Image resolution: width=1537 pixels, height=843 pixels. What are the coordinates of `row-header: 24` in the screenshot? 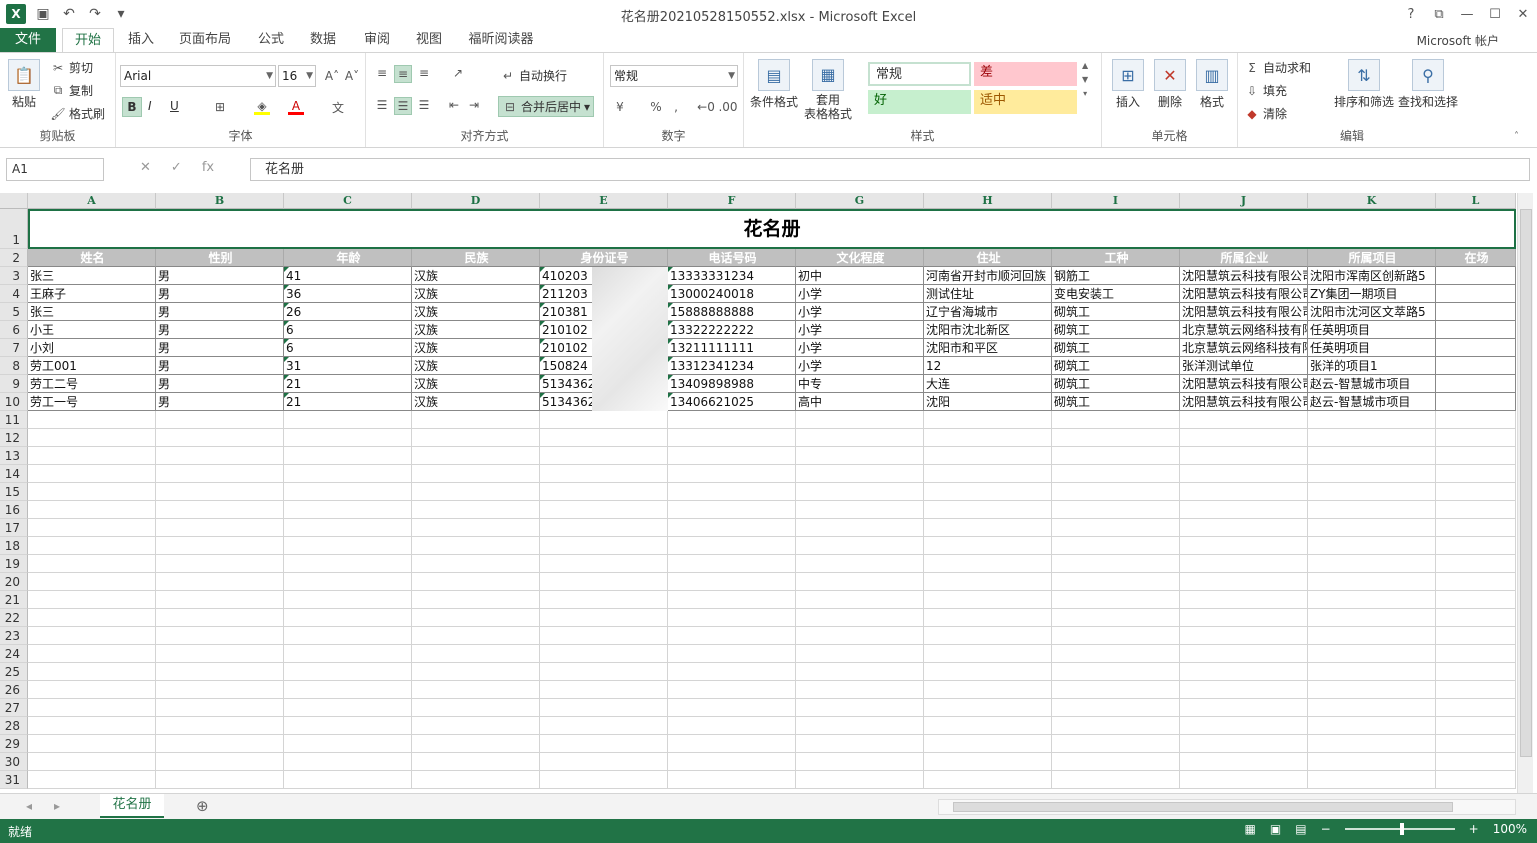 It's located at (14, 654).